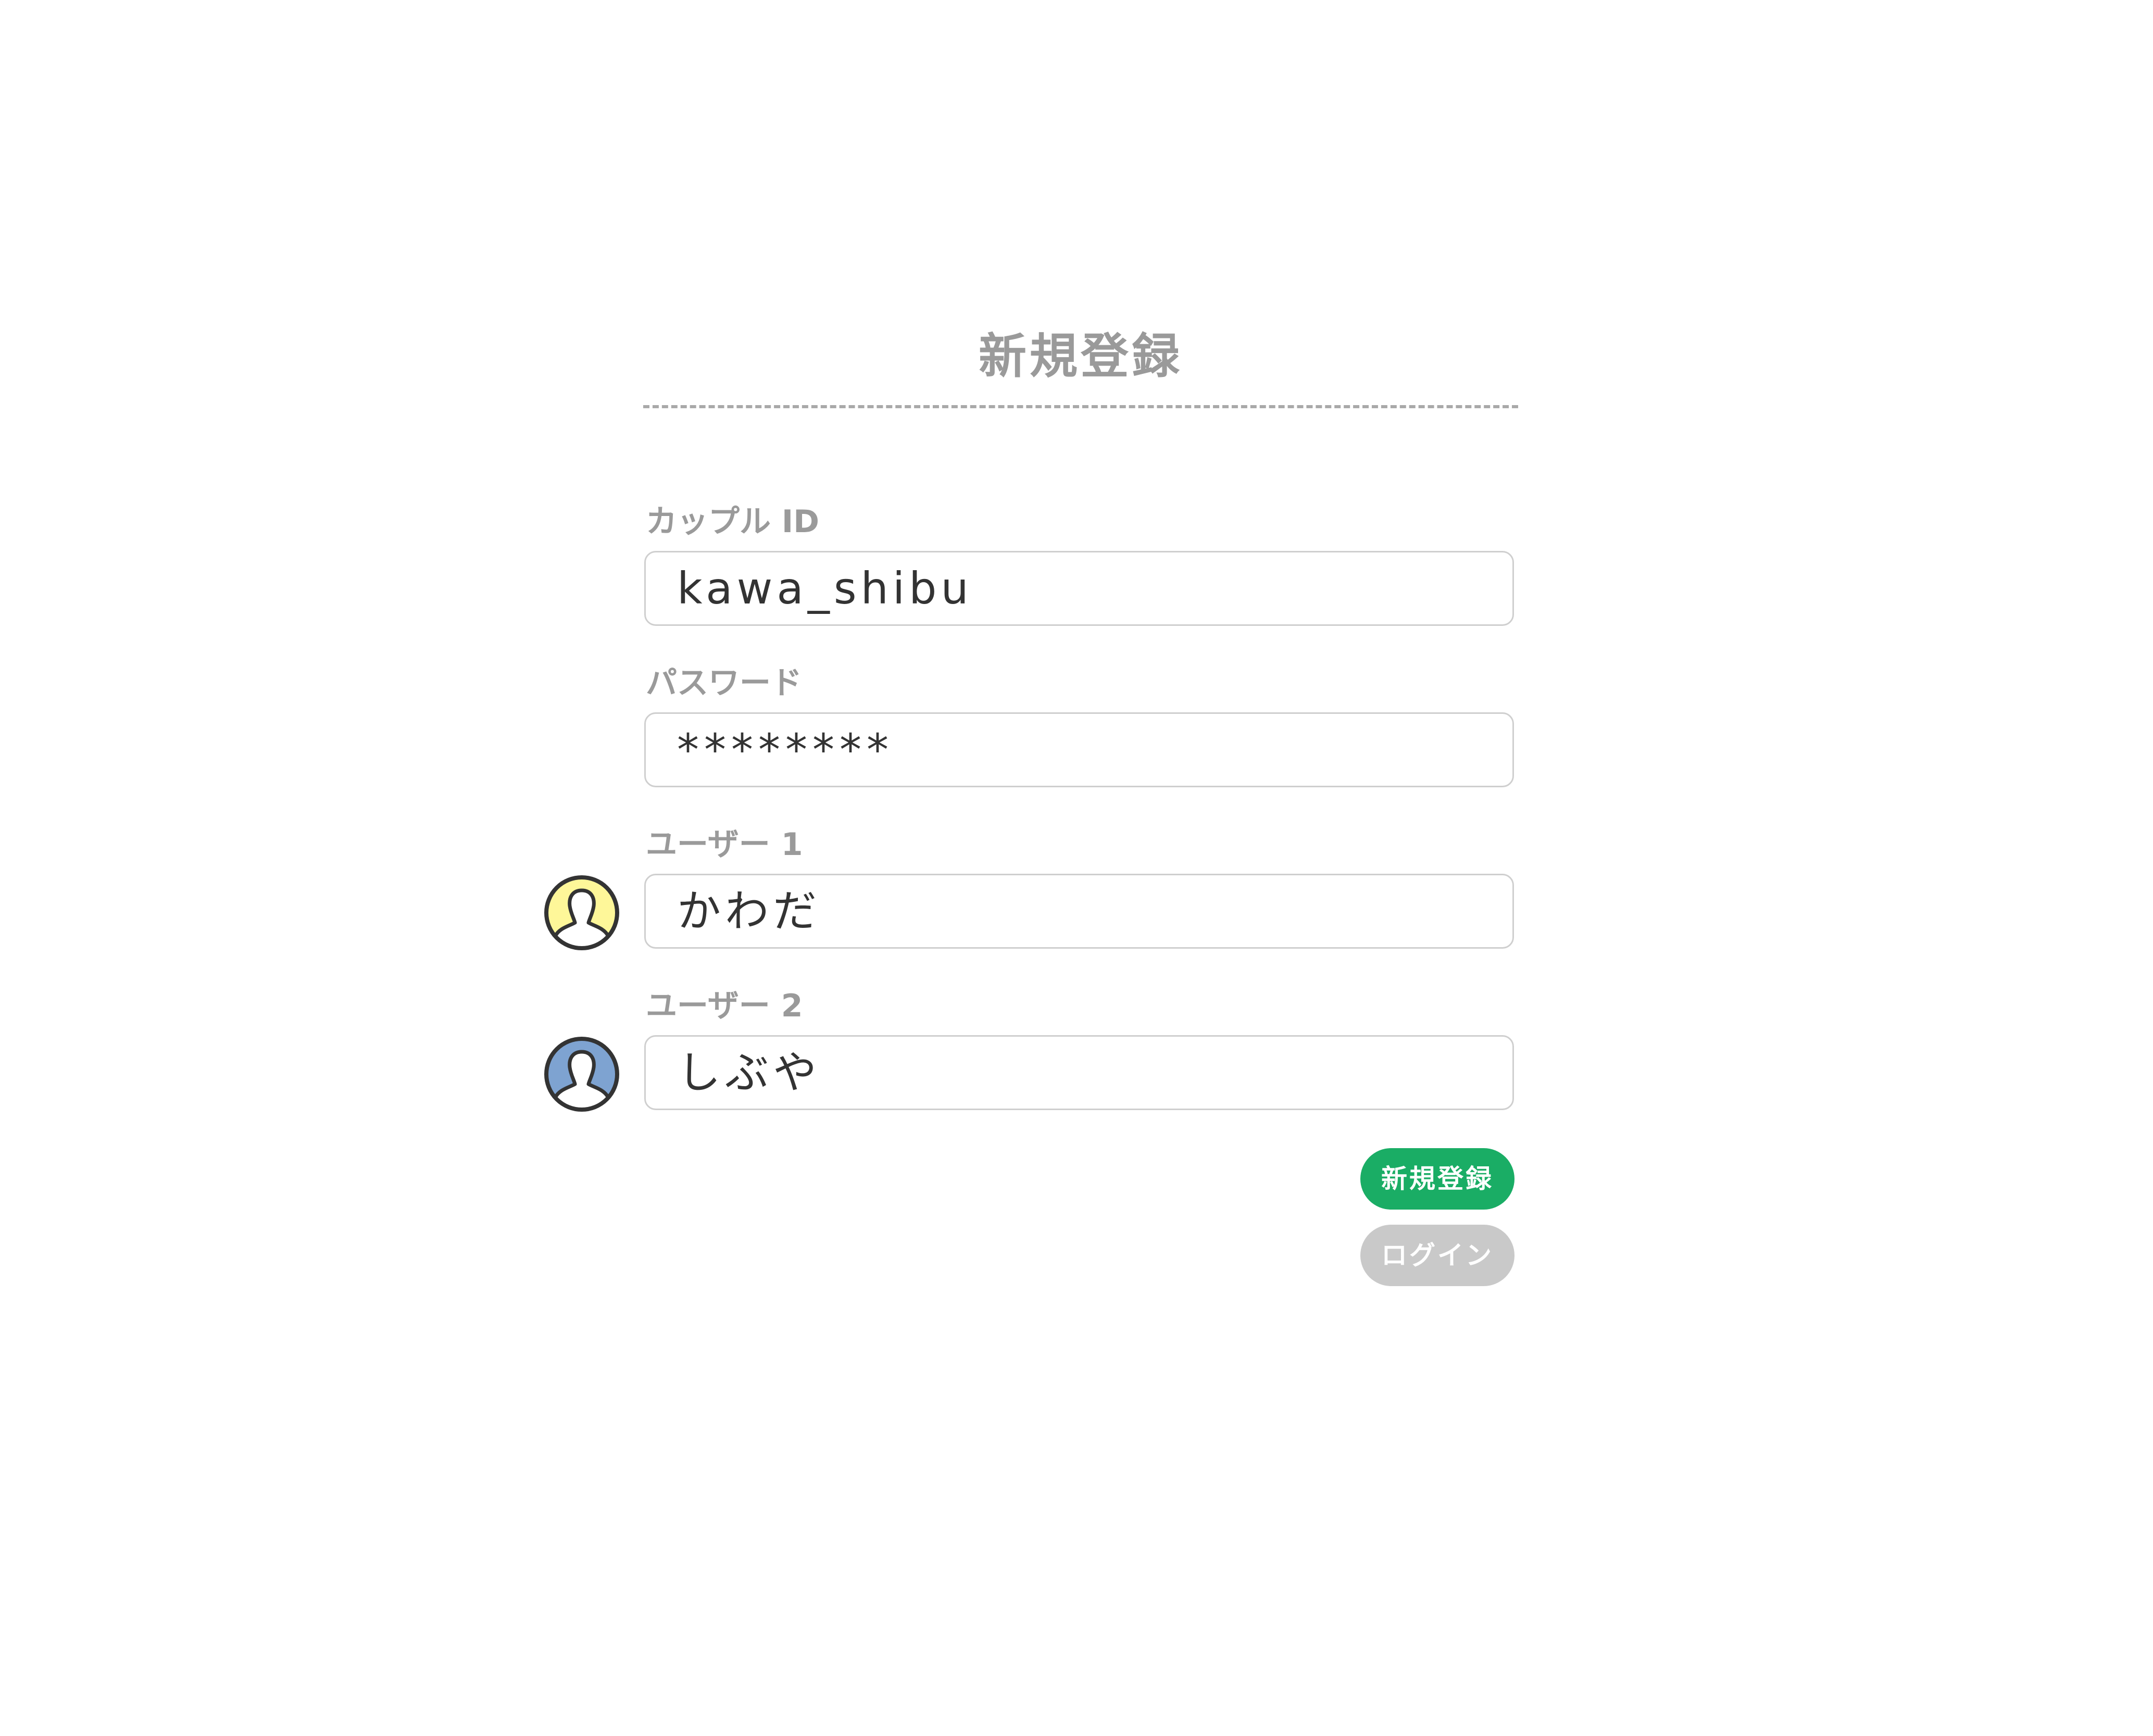 The image size is (2153, 1736). Describe the element at coordinates (1079, 588) in the screenshot. I see `couple-id-field: kawa_shibu` at that location.